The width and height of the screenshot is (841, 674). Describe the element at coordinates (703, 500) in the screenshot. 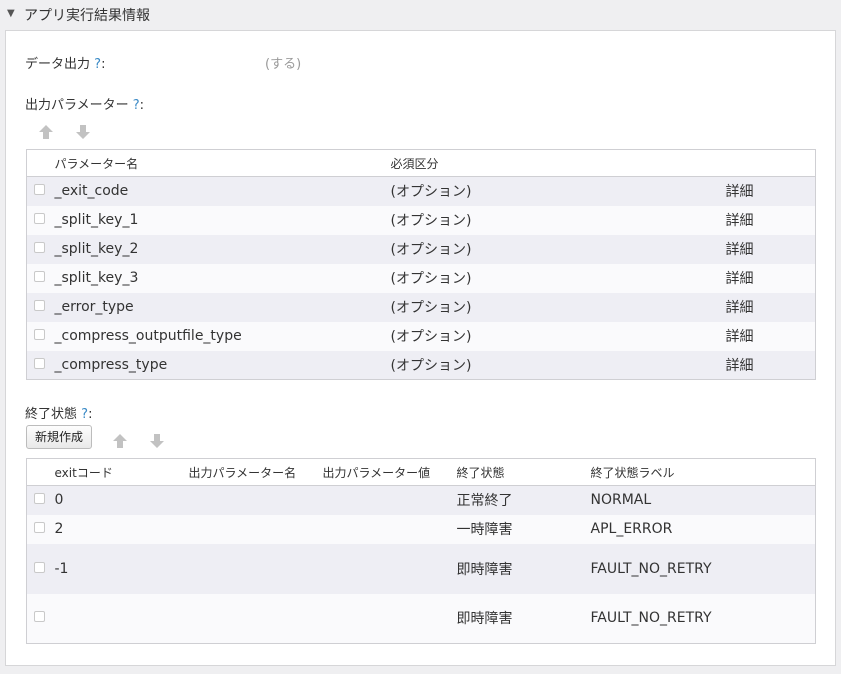

I see `exit-status-label-cell: NORMAL` at that location.